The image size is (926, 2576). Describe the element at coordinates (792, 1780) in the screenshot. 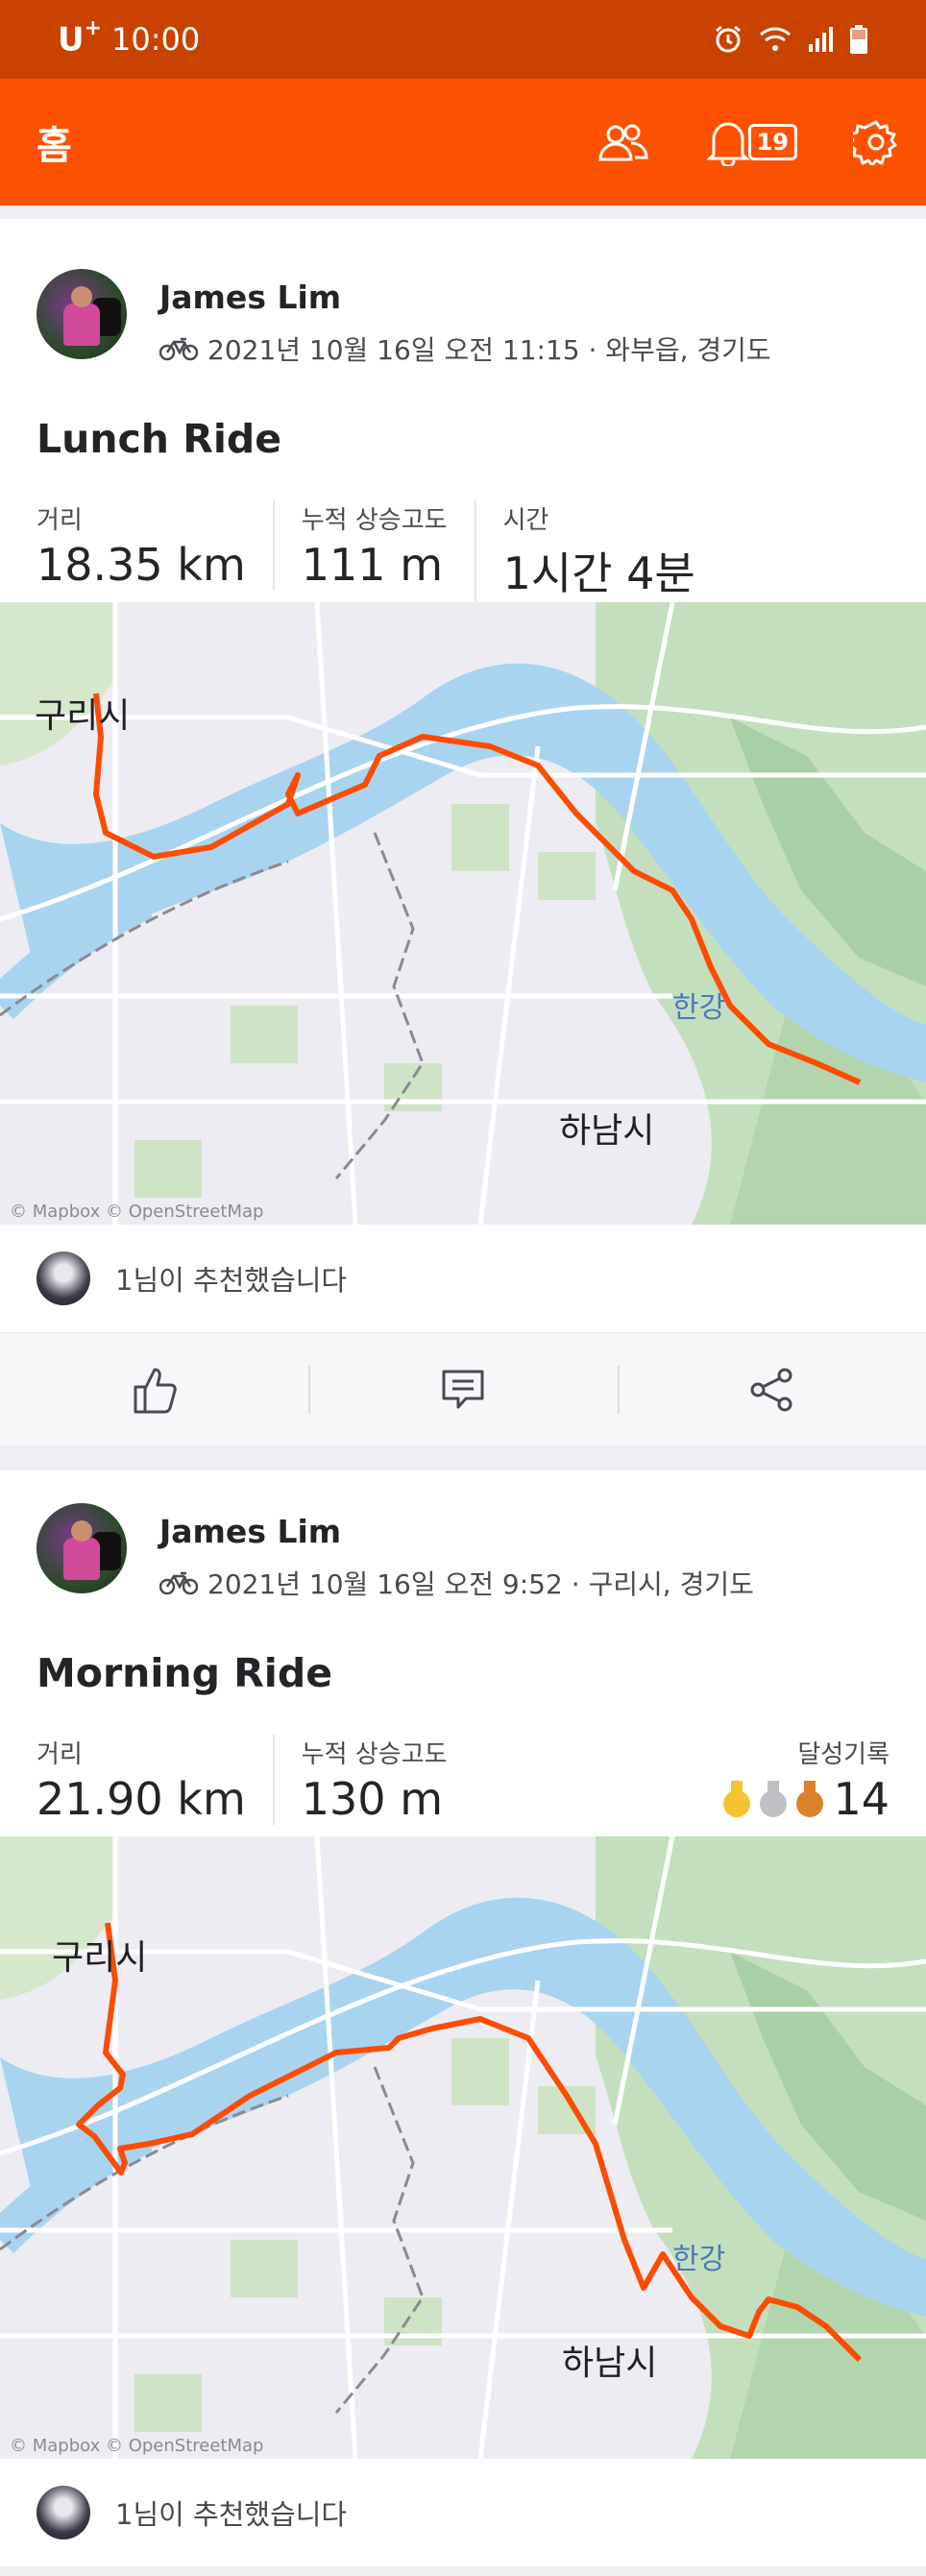

I see `achievements-stat: 달성기록 14` at that location.